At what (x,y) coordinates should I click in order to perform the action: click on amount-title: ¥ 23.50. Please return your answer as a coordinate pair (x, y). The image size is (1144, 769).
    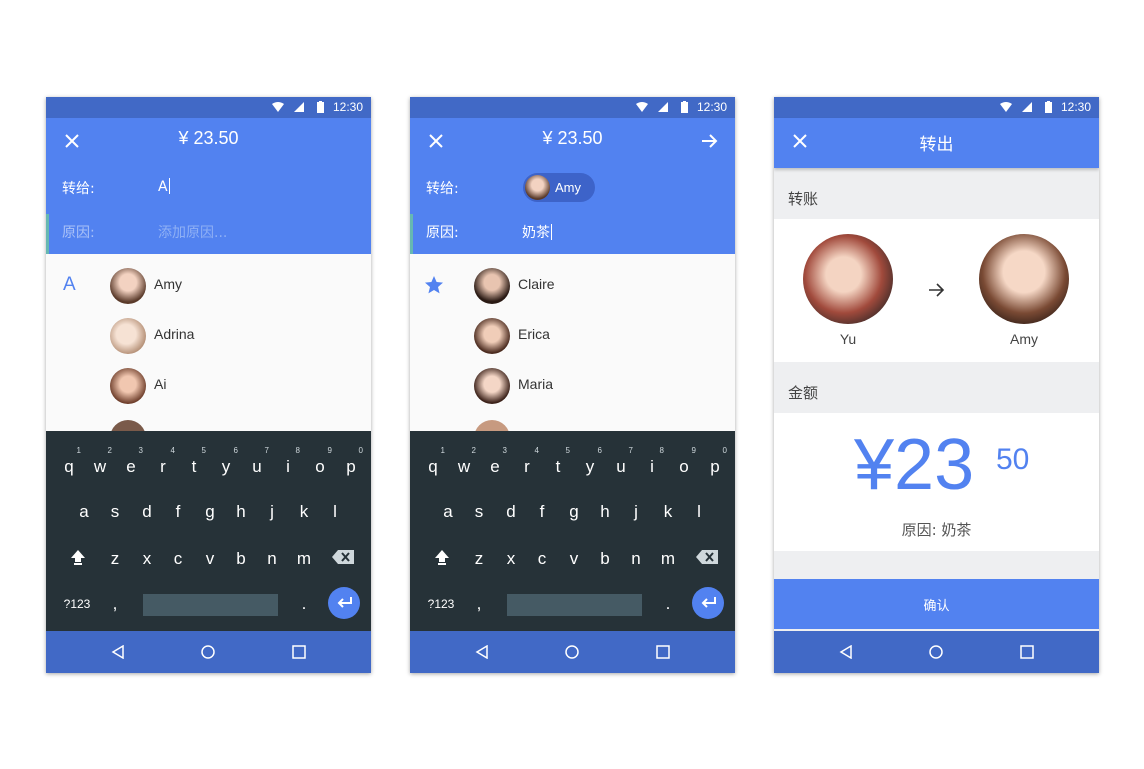
    Looking at the image, I should click on (208, 138).